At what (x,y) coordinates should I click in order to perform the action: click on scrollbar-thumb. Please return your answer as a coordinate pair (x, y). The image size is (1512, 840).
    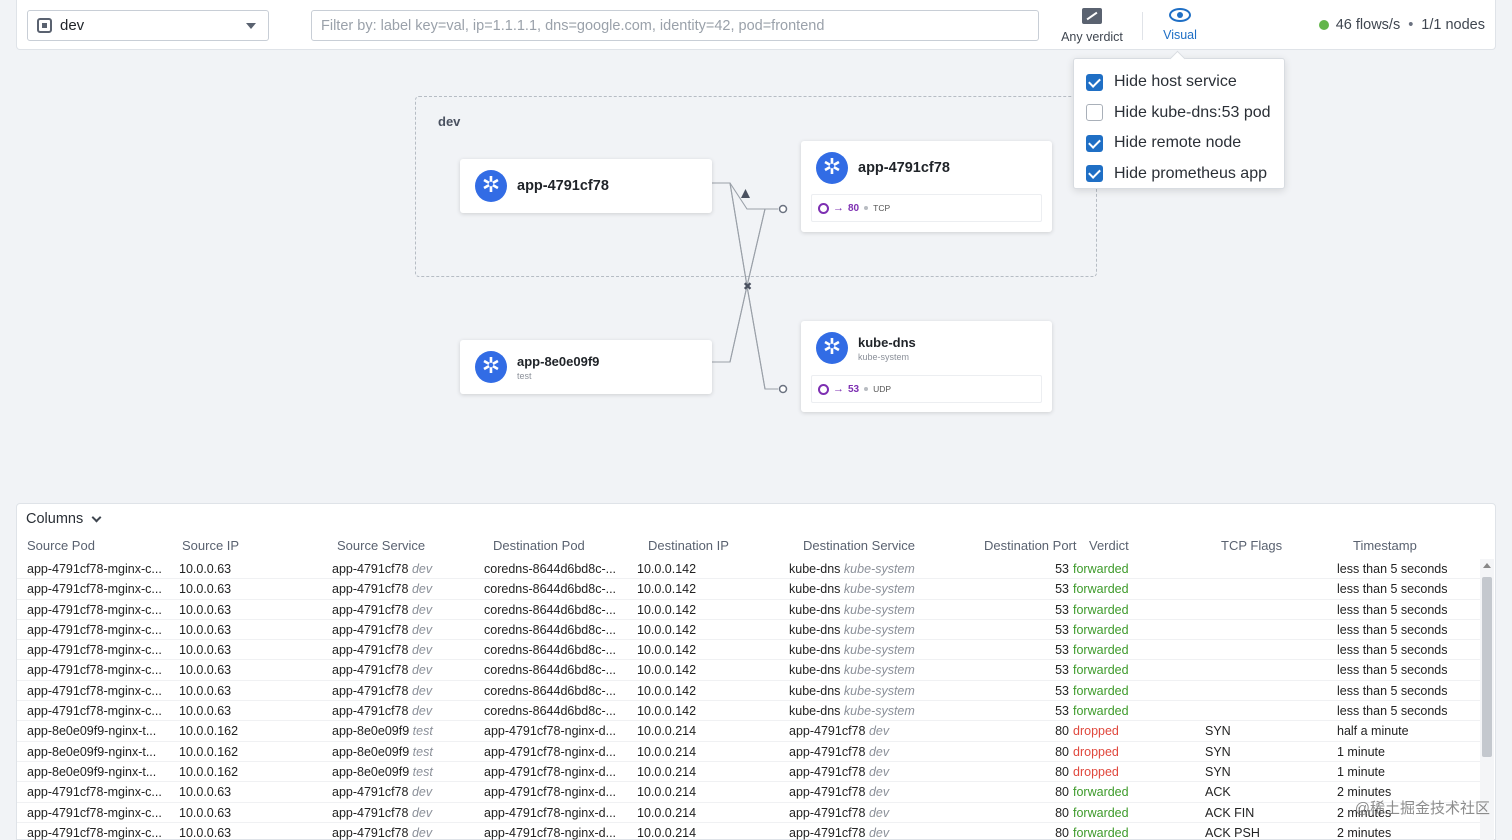
    Looking at the image, I should click on (1487, 667).